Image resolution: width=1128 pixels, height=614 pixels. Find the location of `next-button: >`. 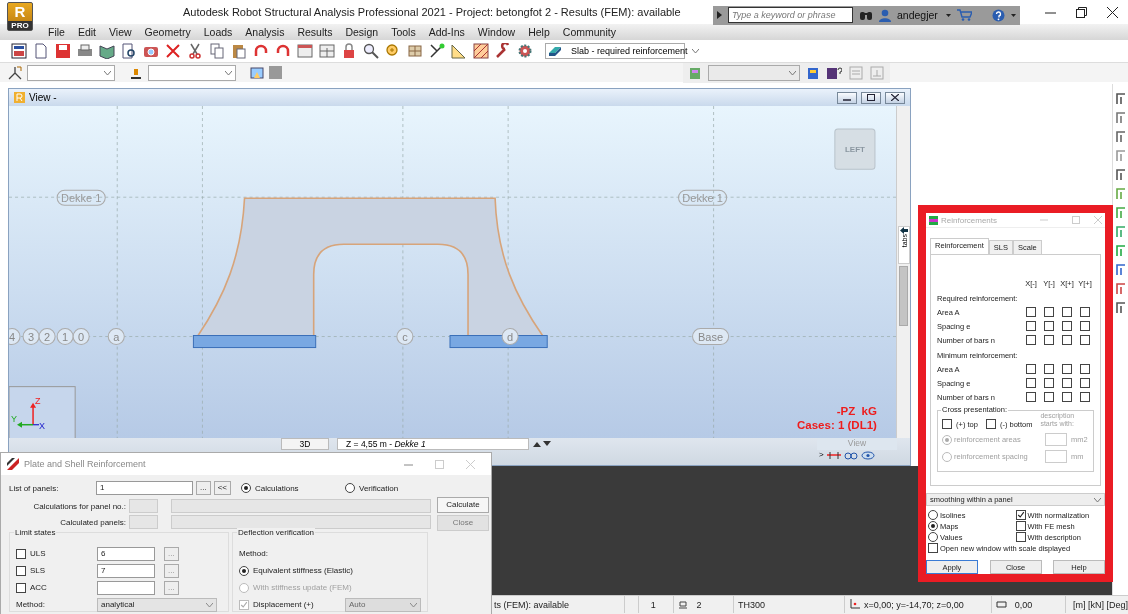

next-button: > is located at coordinates (821, 455).